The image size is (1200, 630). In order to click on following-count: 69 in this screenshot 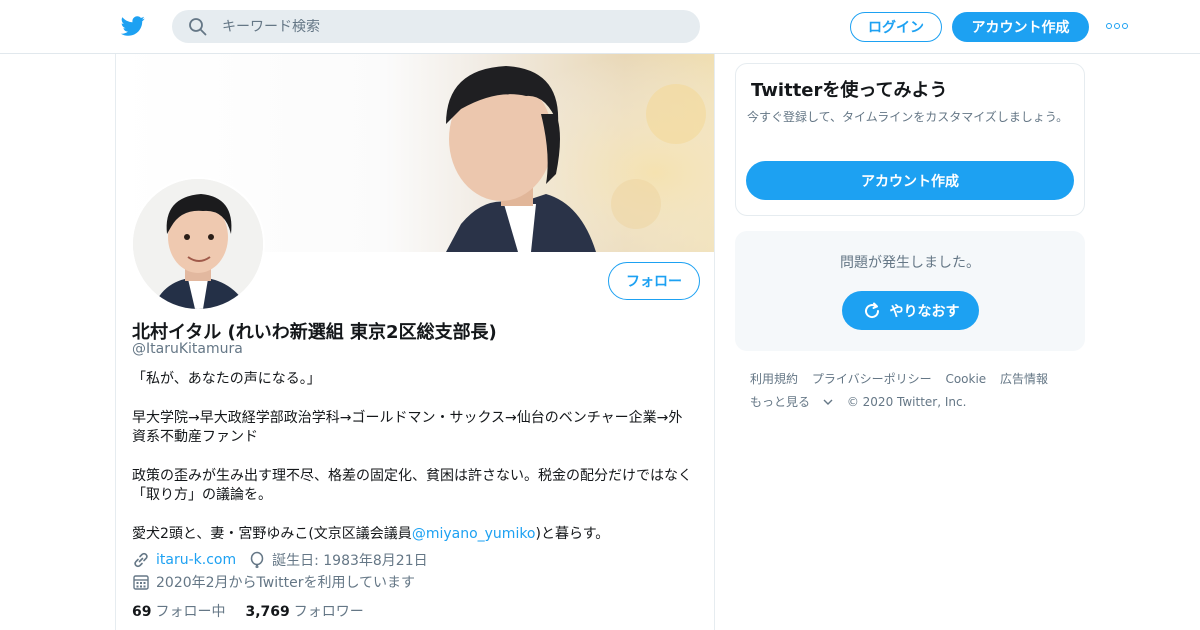, I will do `click(142, 612)`.